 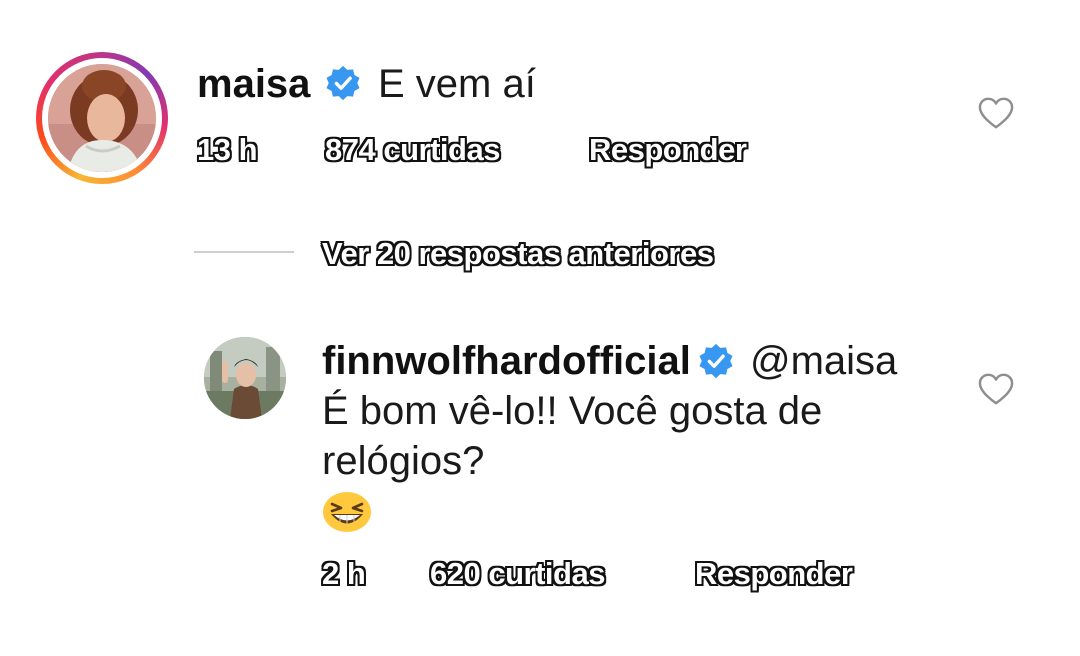 What do you see at coordinates (823, 361) in the screenshot?
I see `mention-link: @maisa` at bounding box center [823, 361].